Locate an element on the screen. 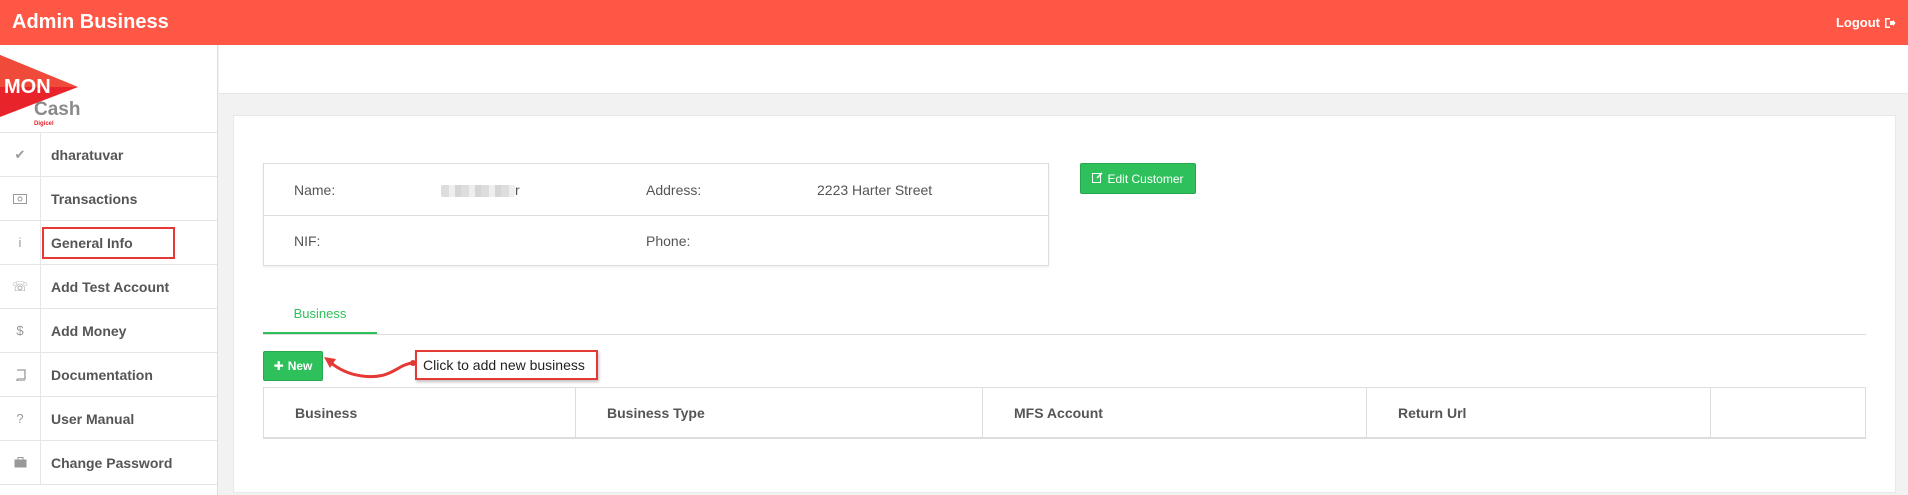 This screenshot has height=495, width=1908. sign-out-icon is located at coordinates (1890, 23).